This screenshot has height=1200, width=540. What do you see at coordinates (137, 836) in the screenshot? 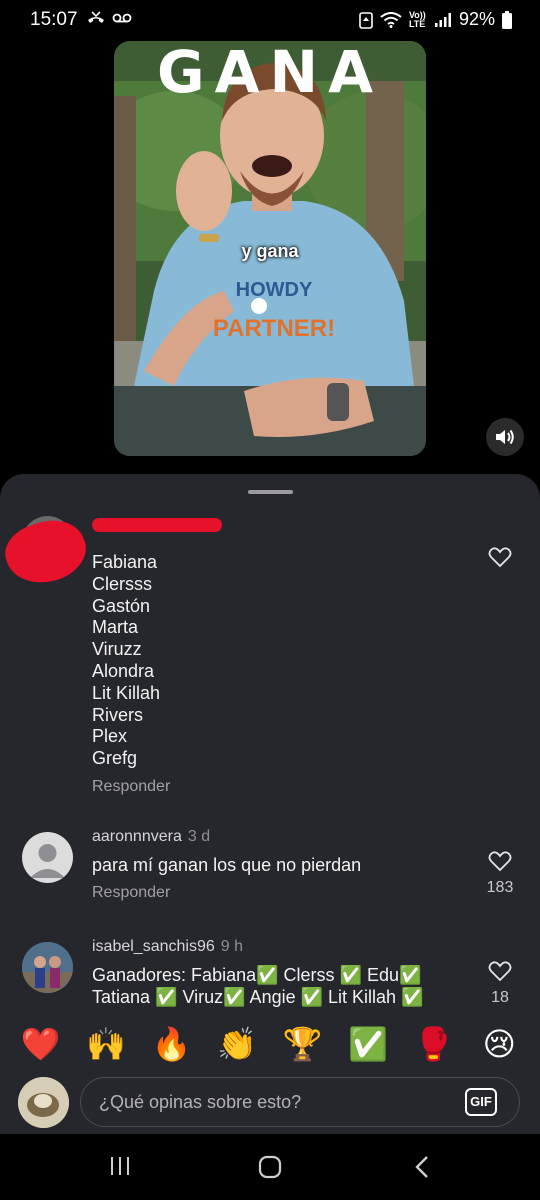
I see `comment-username: aaronnnvera` at bounding box center [137, 836].